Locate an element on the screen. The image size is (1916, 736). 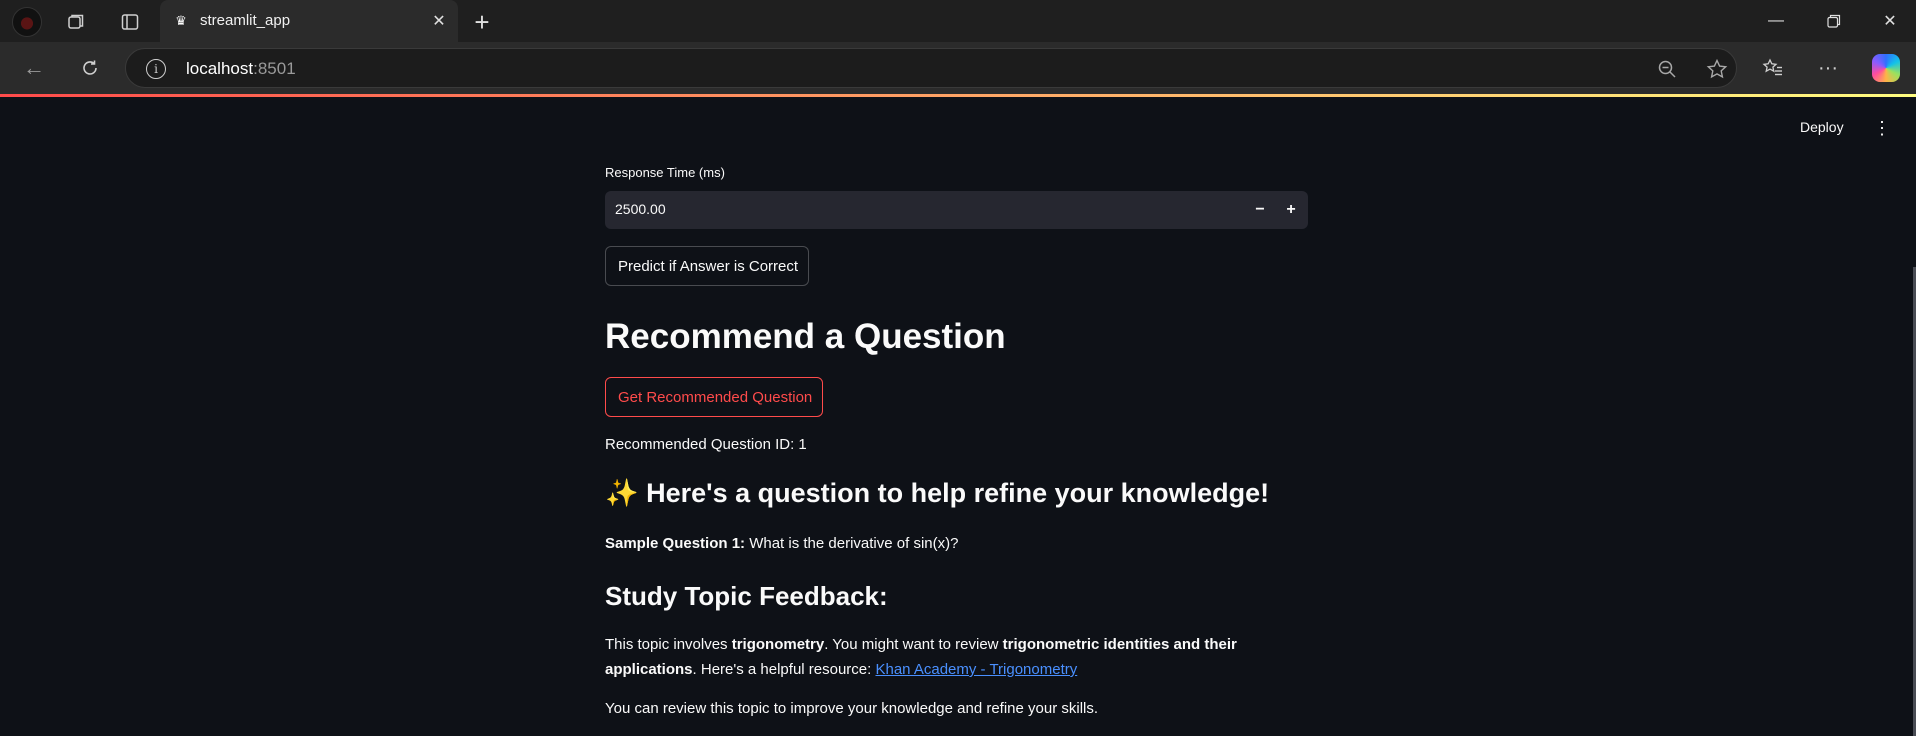
favorite-star-icon is located at coordinates (1717, 69).